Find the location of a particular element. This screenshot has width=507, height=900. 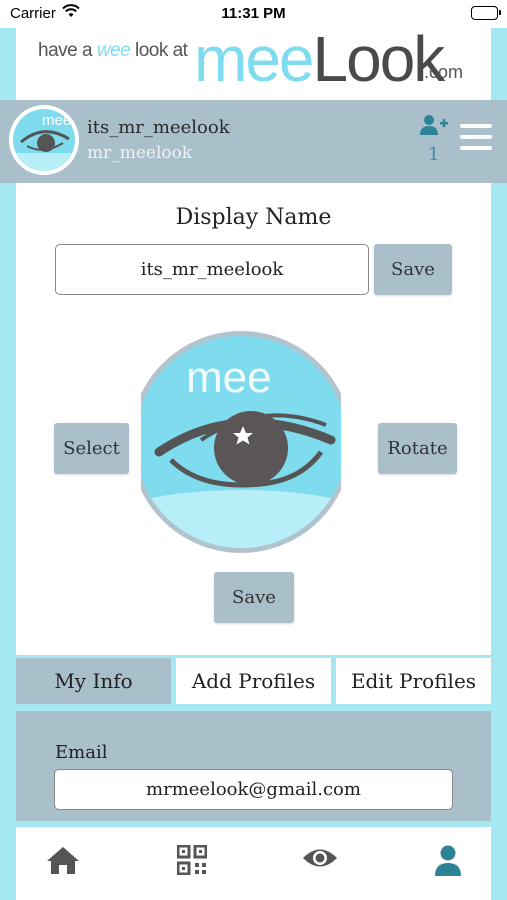

profile-tabs: My Info Add Profiles Edit Profiles is located at coordinates (253, 681).